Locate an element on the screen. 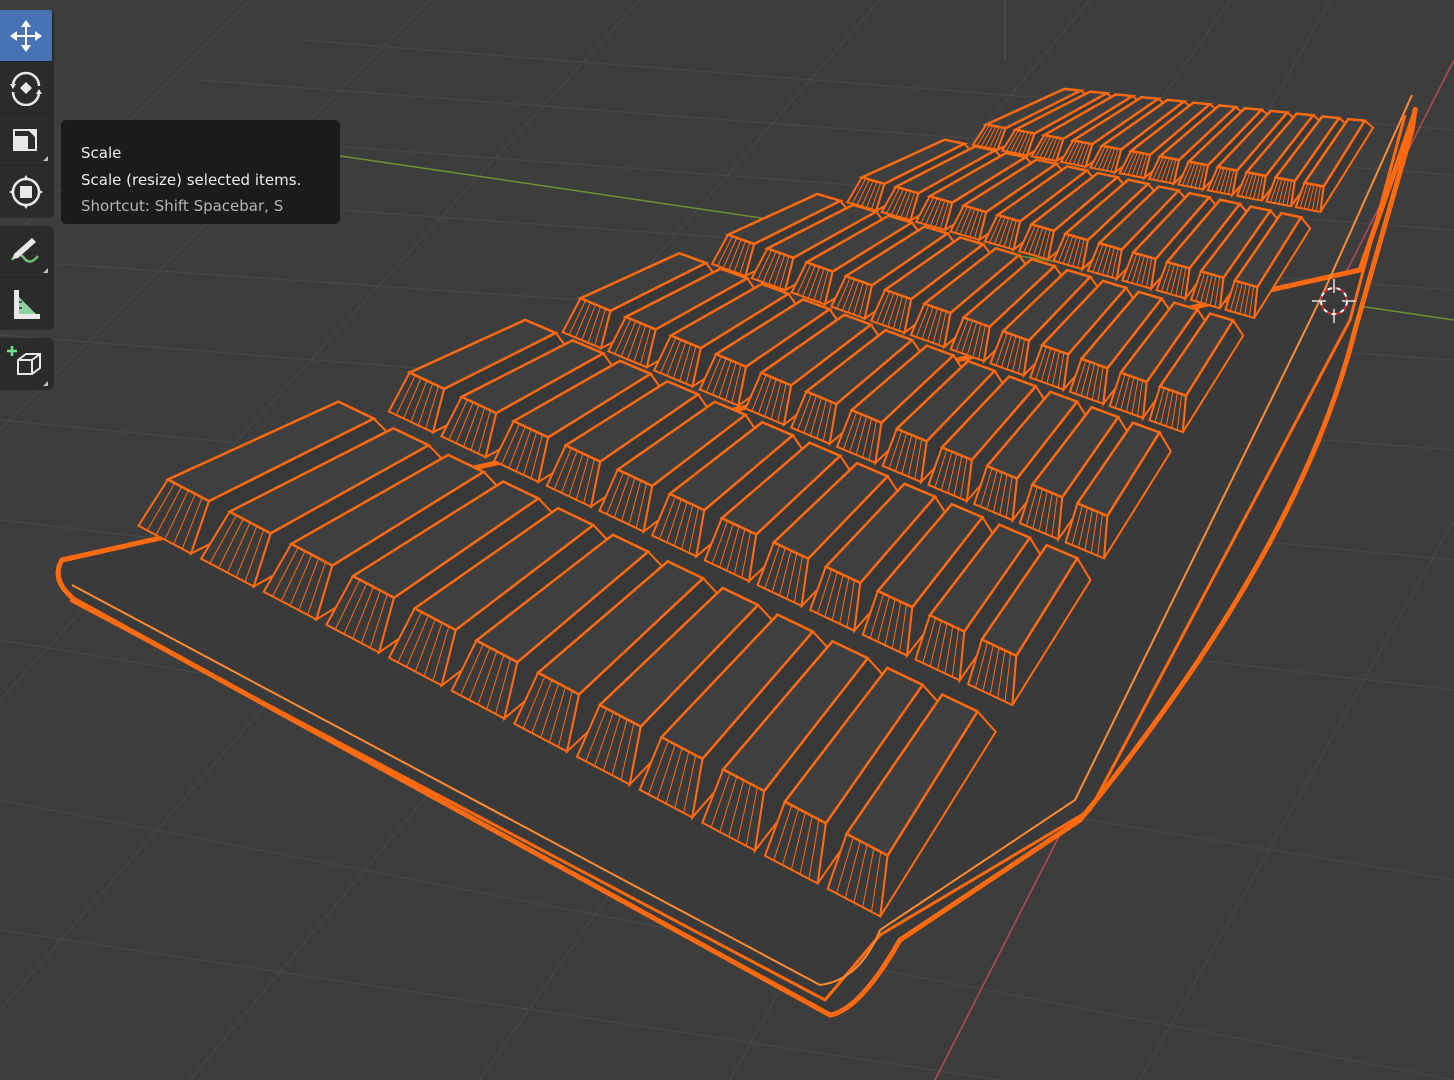  transform-icon is located at coordinates (26, 192).